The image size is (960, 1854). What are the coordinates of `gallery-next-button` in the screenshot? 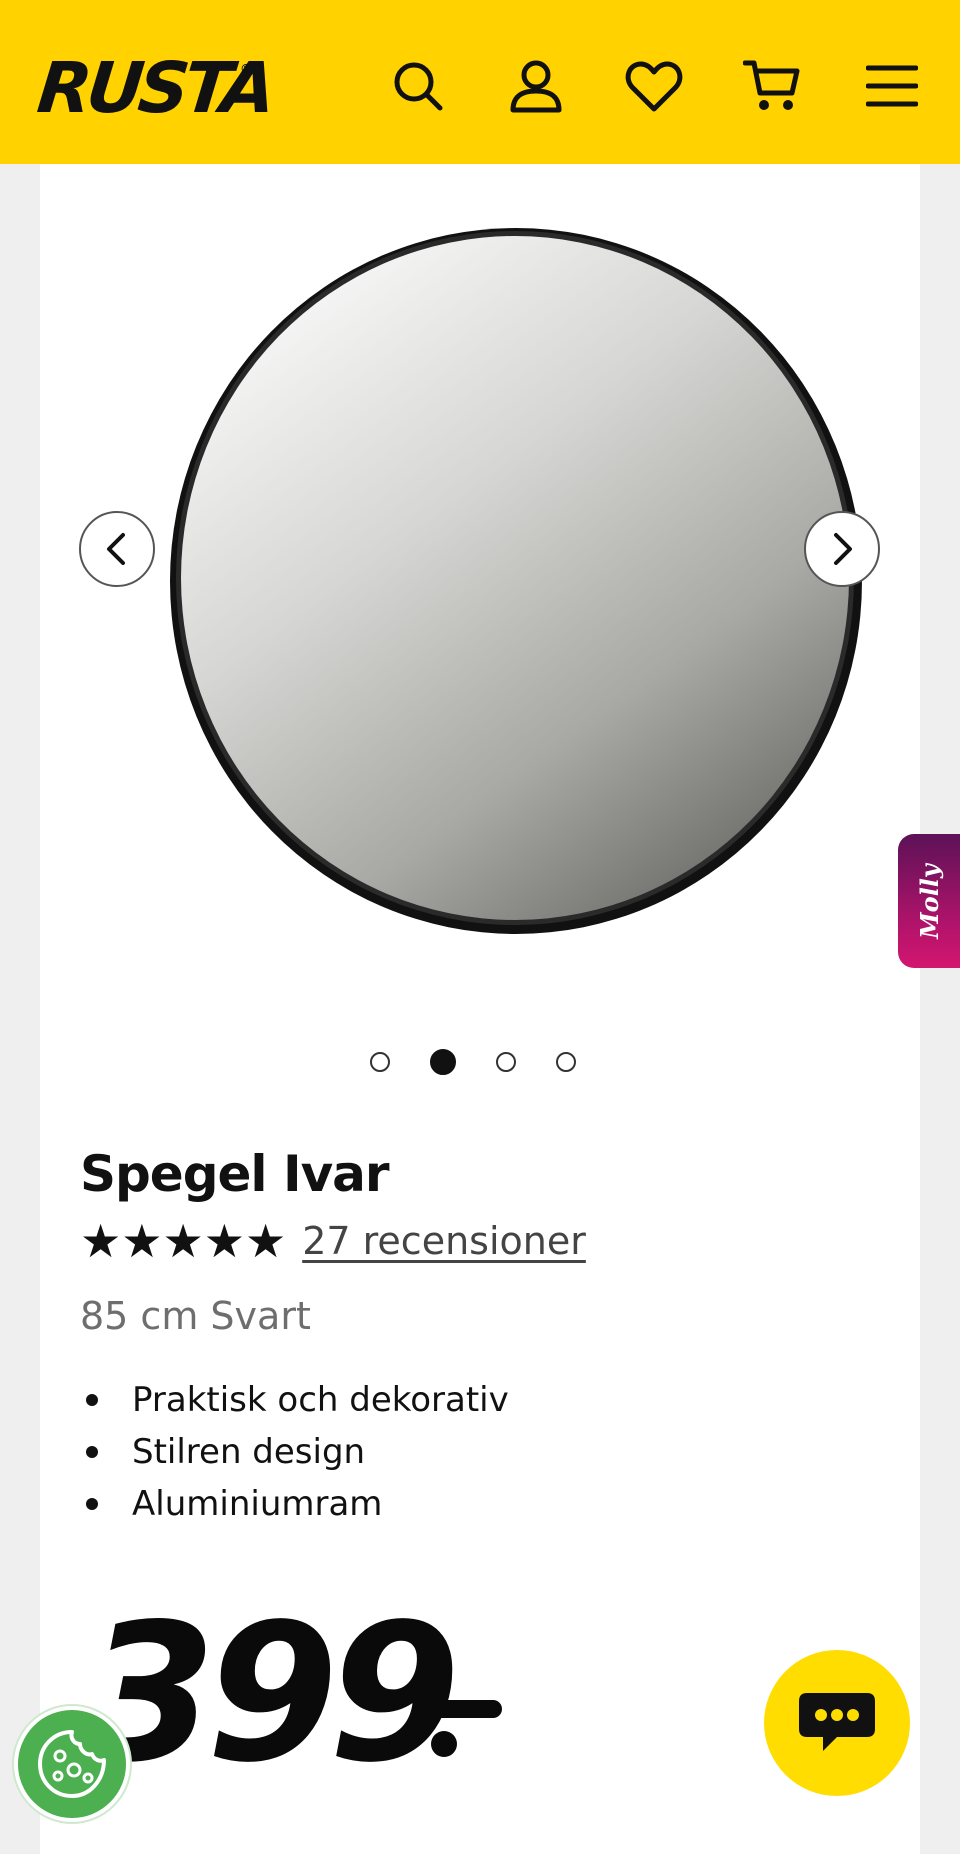 It's located at (842, 549).